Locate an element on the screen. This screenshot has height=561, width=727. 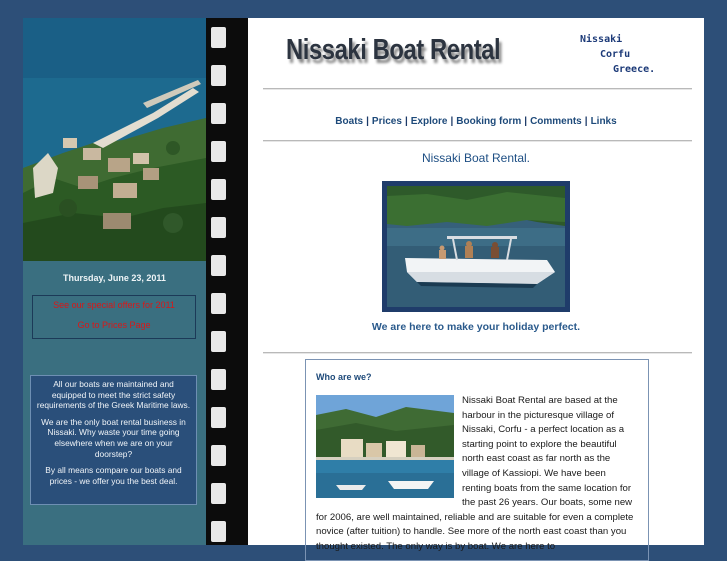
site-title: Nissaki Boat Rental is located at coordinates (393, 50).